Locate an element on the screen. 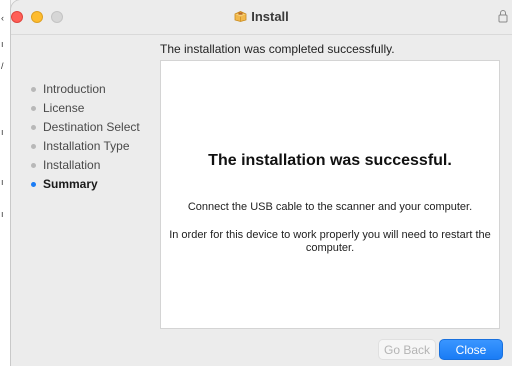  step-destination-select: Destination Select is located at coordinates (96, 127).